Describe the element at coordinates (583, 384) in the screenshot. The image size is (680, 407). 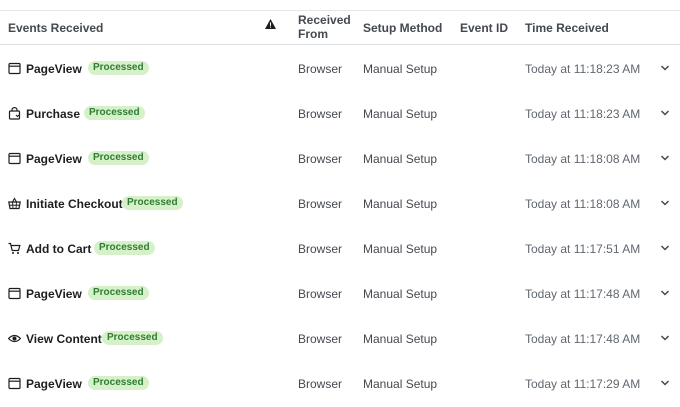
I see `time-received-cell: Today at 11:17:29 AM` at that location.